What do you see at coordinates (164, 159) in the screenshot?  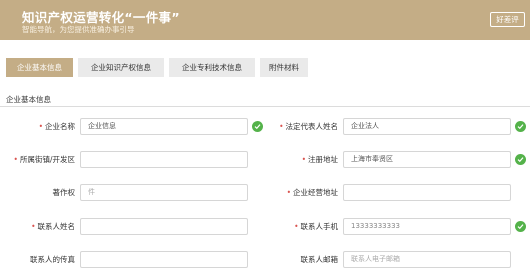 I see `district-input` at bounding box center [164, 159].